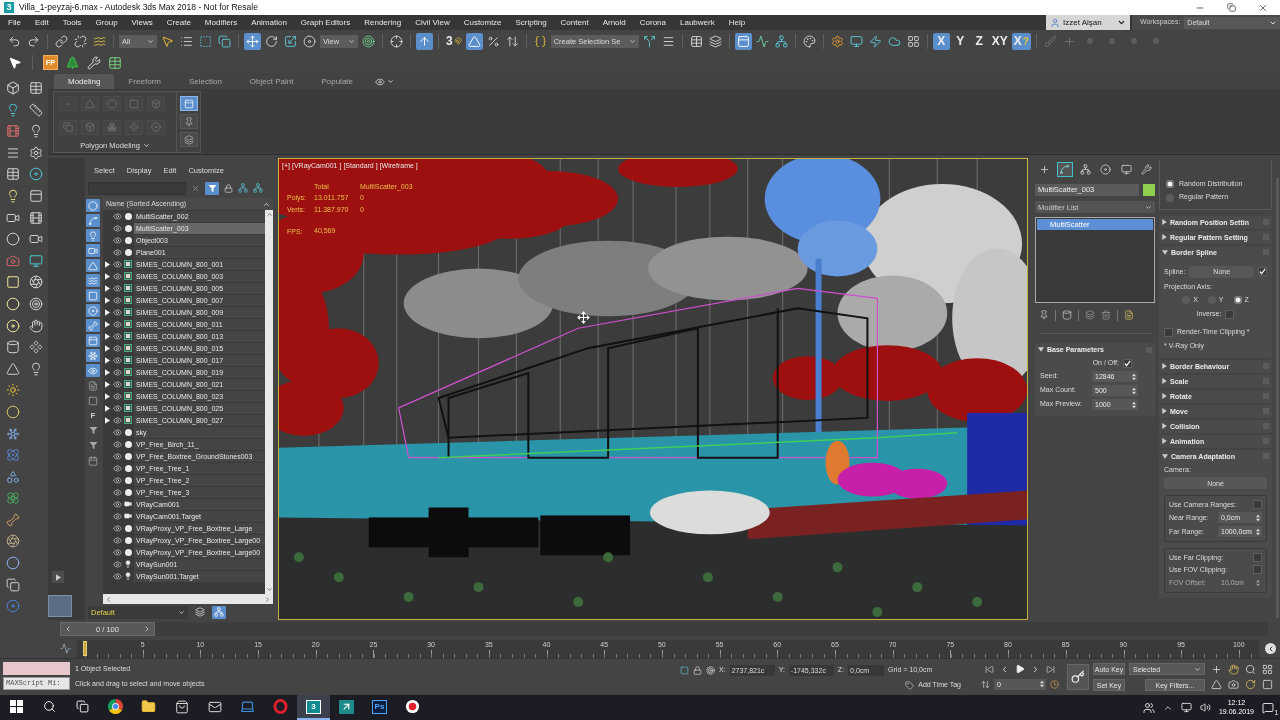 Image resolution: width=1280 pixels, height=720 pixels. Describe the element at coordinates (72, 62) in the screenshot. I see `pine-tree-icon` at that location.